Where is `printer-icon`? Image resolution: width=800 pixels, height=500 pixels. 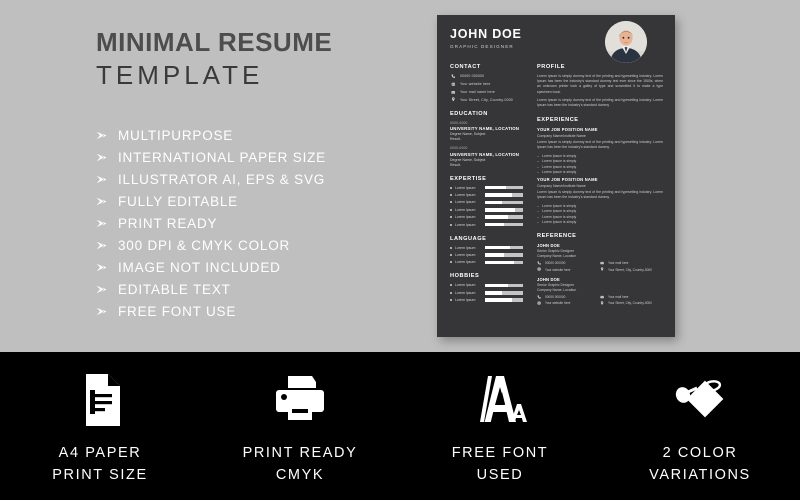
printer-icon is located at coordinates (300, 400).